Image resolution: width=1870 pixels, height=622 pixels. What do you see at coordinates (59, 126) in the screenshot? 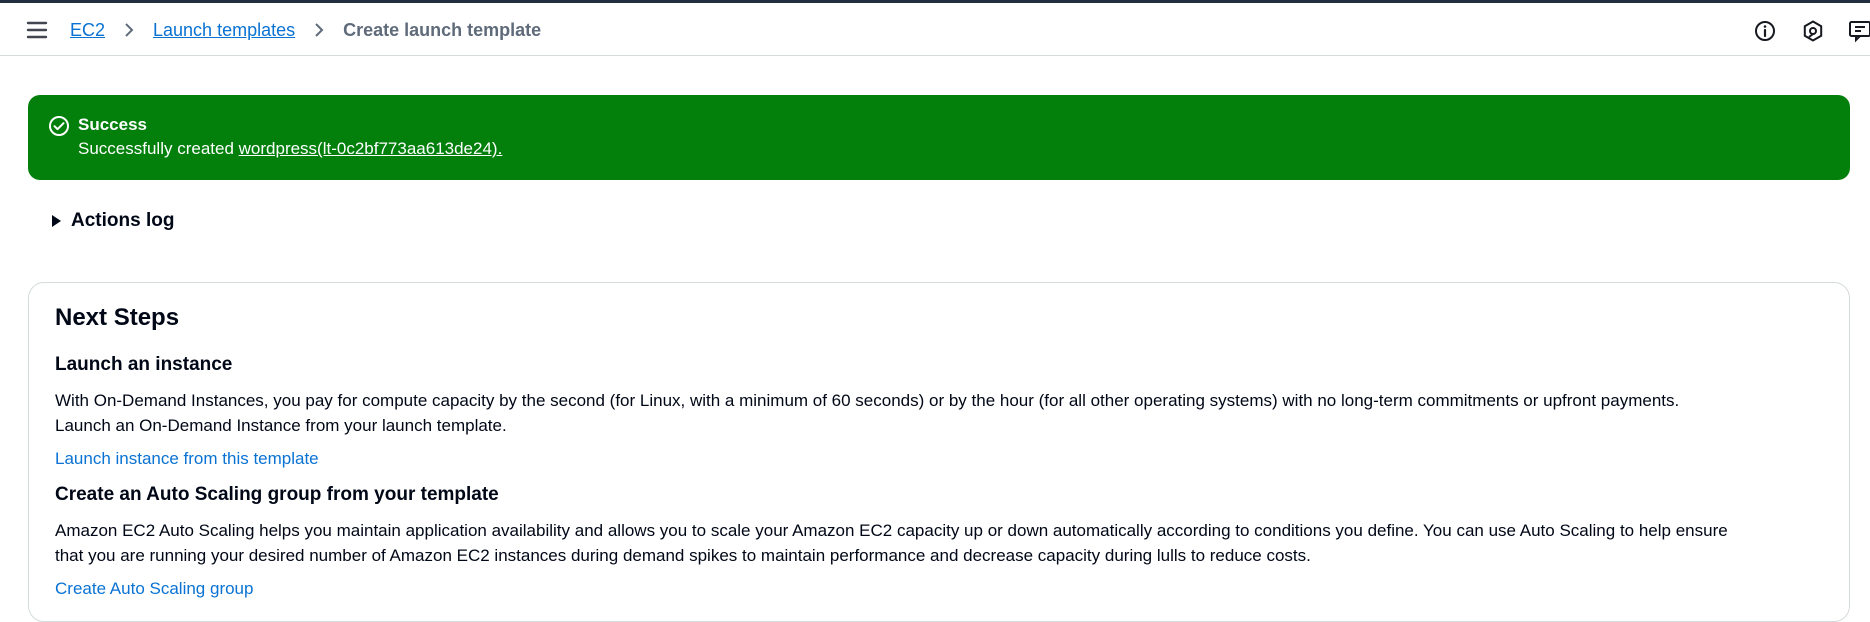
I see `check-circle-icon` at bounding box center [59, 126].